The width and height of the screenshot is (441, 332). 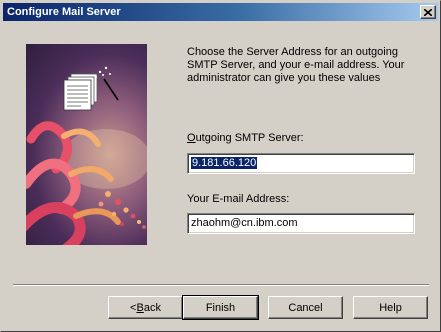 What do you see at coordinates (238, 199) in the screenshot?
I see `email-address-label: Your E-mail Address:` at bounding box center [238, 199].